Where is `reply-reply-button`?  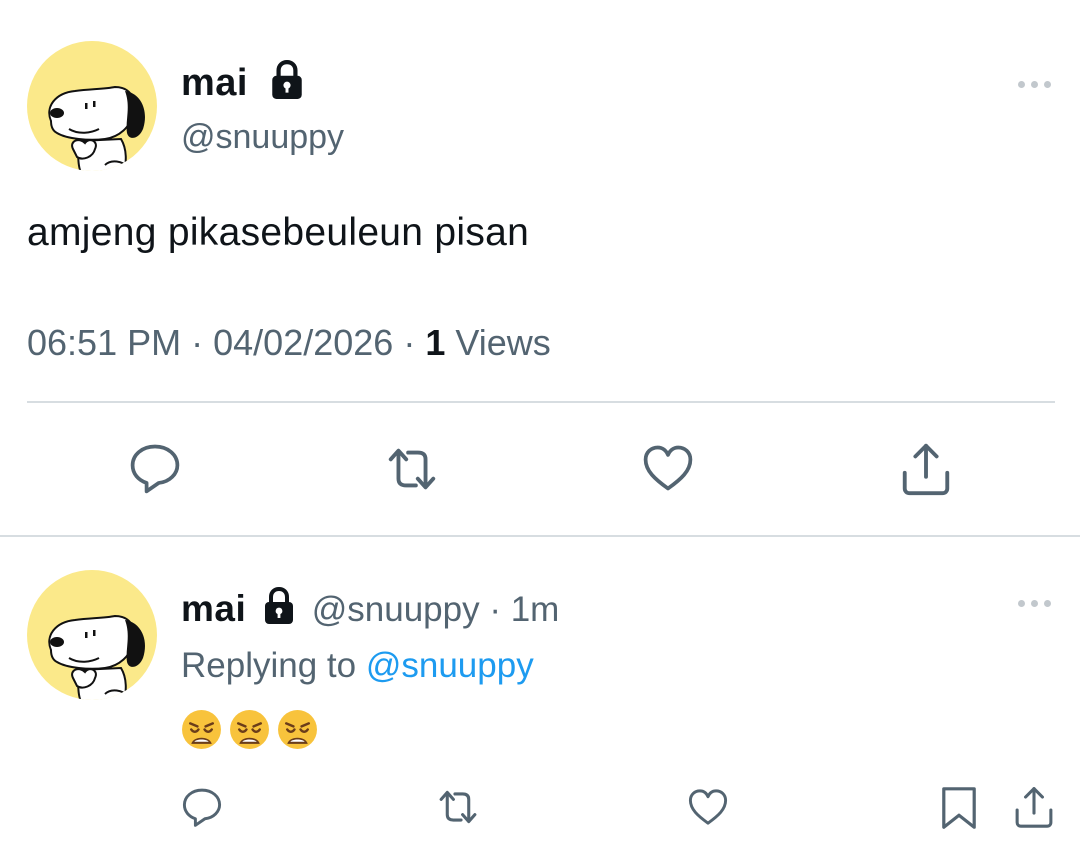 reply-reply-button is located at coordinates (202, 807).